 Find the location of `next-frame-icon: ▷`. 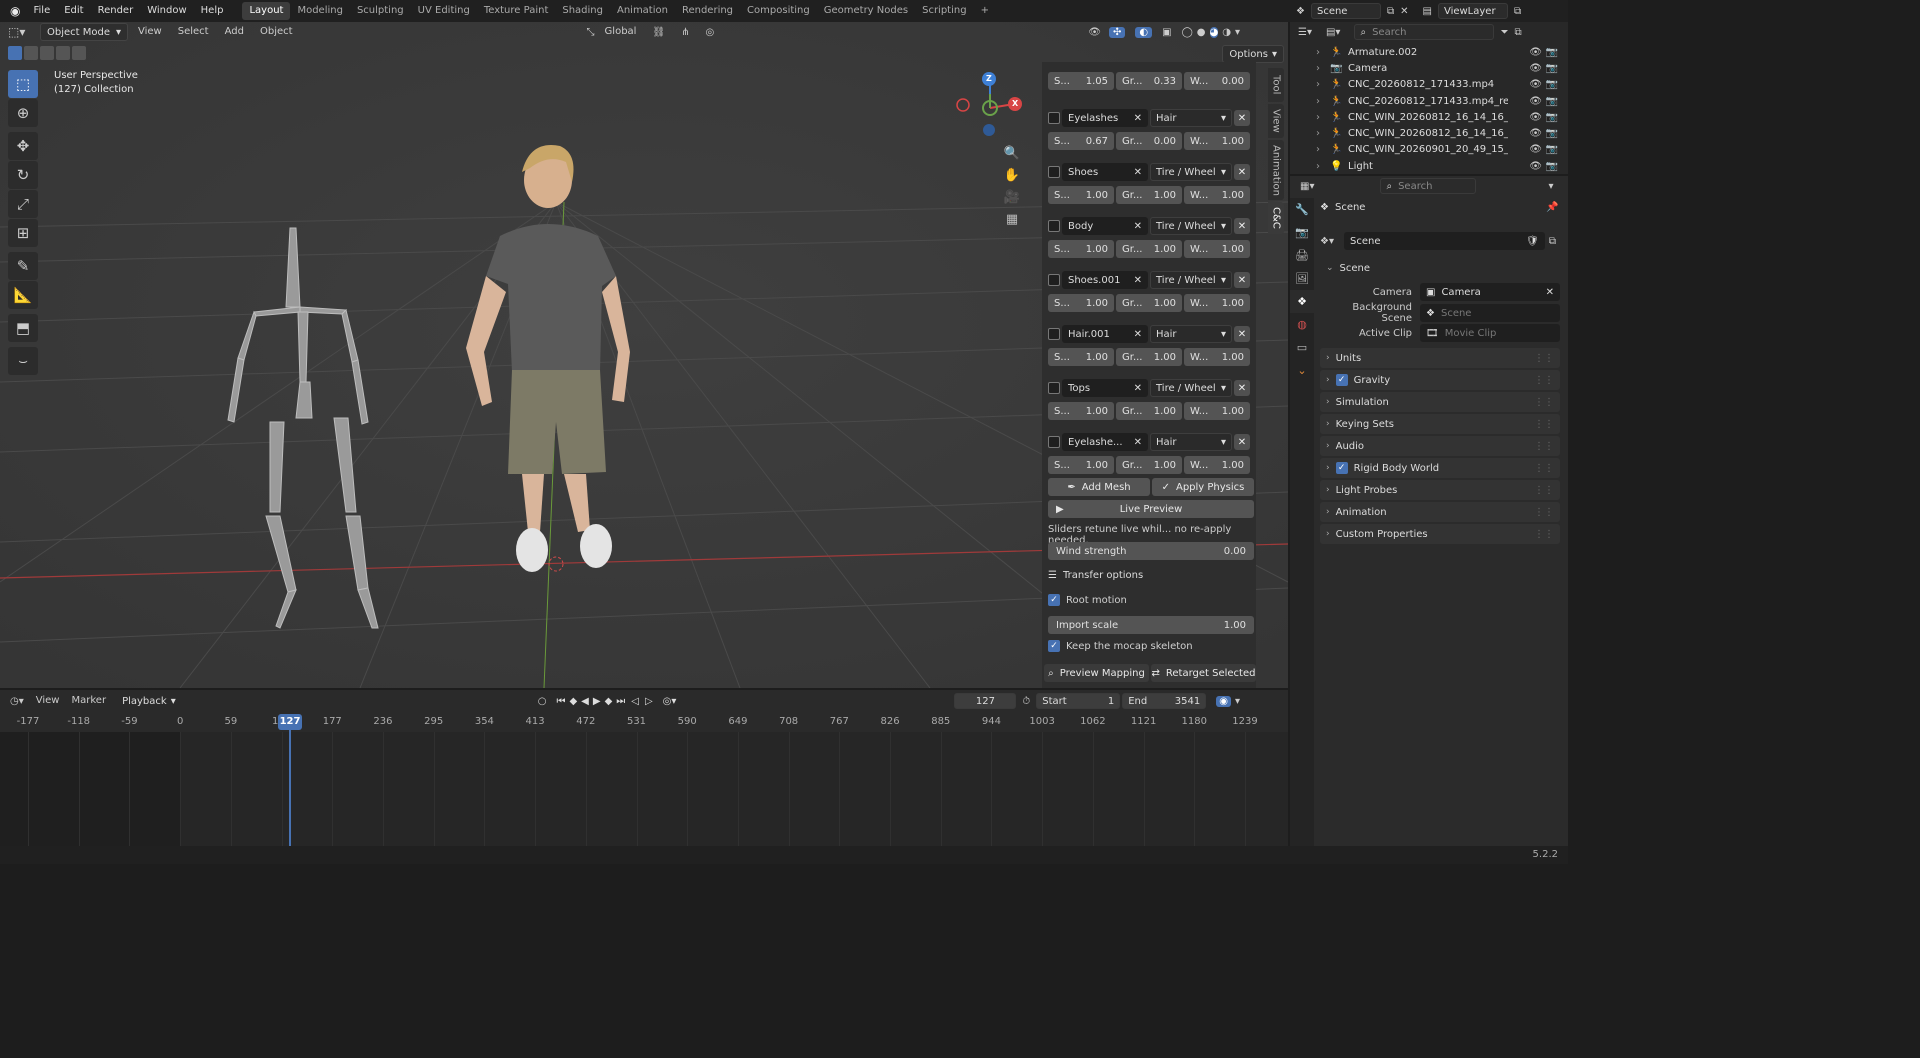

next-frame-icon: ▷ is located at coordinates (649, 701).